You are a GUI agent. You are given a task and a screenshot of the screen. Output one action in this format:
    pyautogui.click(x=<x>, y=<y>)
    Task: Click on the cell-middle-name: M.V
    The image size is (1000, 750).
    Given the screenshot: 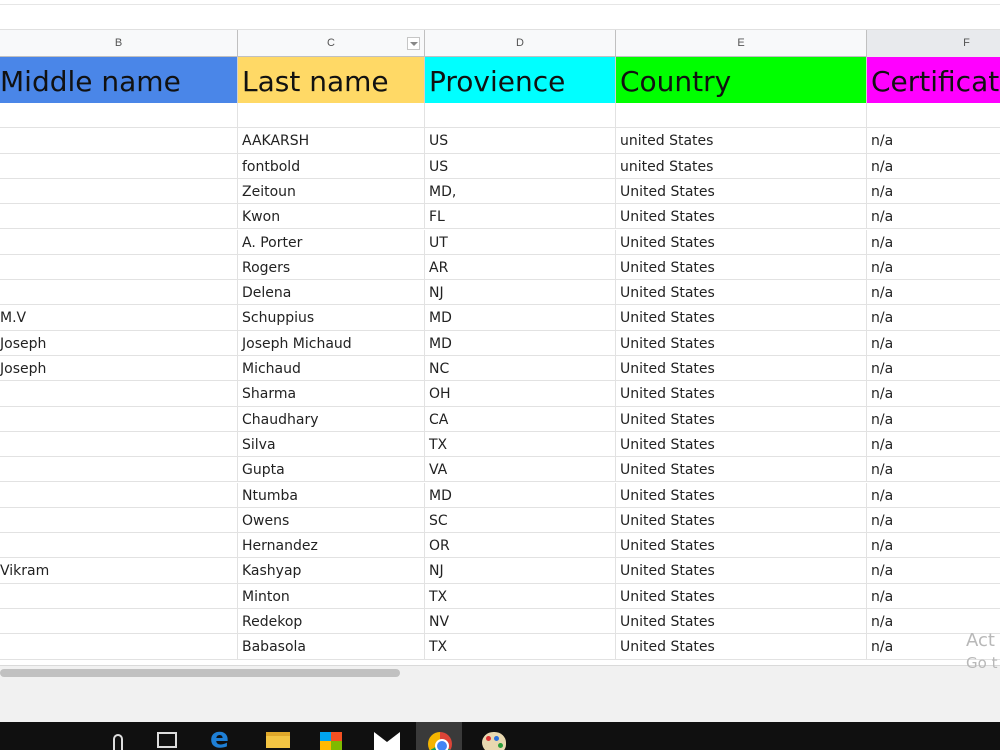 What is the action you would take?
    pyautogui.click(x=119, y=318)
    